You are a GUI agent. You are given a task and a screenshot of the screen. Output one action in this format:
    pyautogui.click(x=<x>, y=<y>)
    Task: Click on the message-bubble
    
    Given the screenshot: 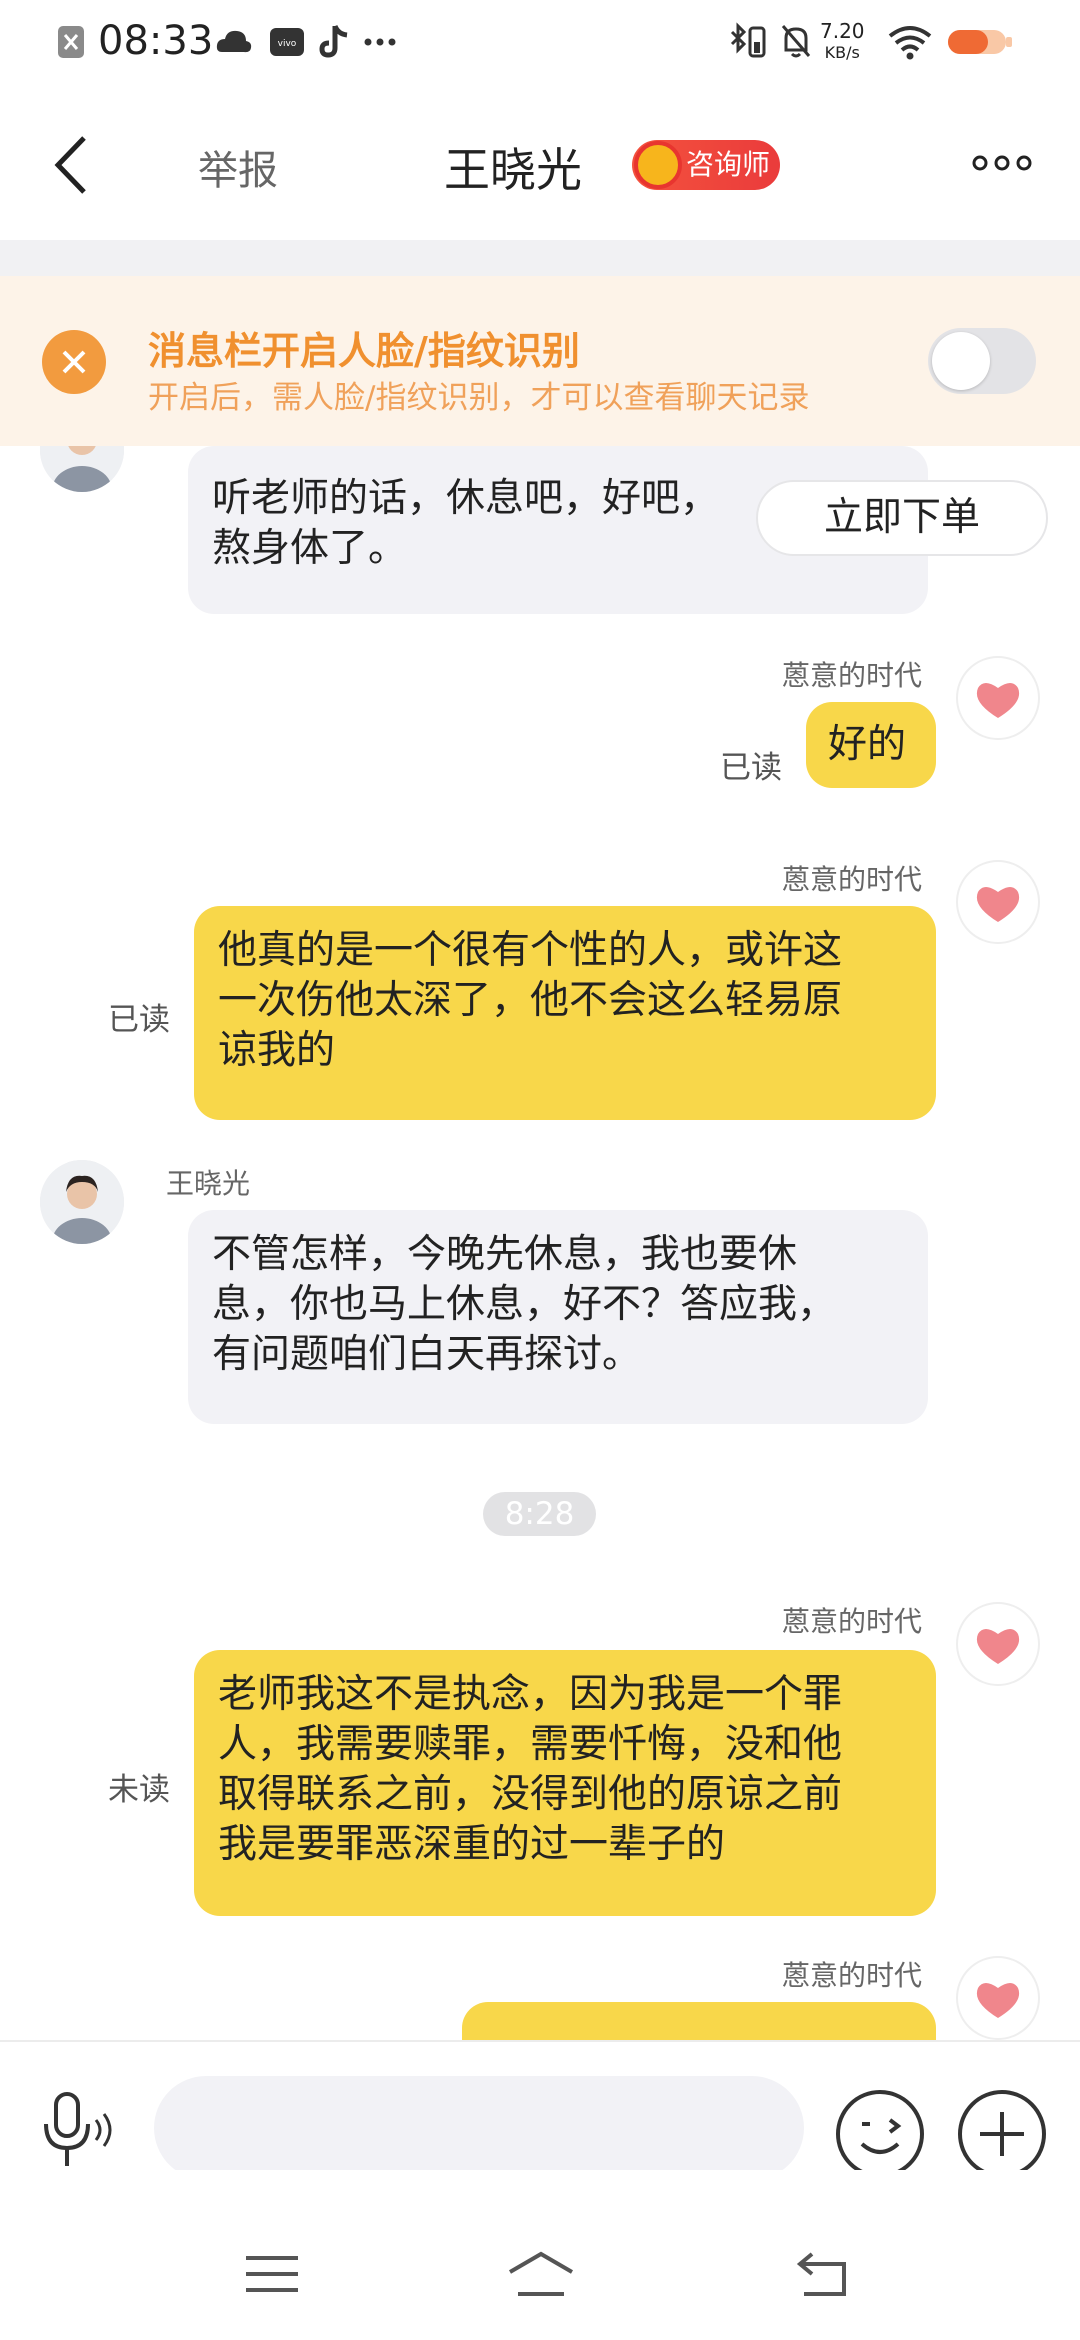 What is the action you would take?
    pyautogui.click(x=699, y=2021)
    